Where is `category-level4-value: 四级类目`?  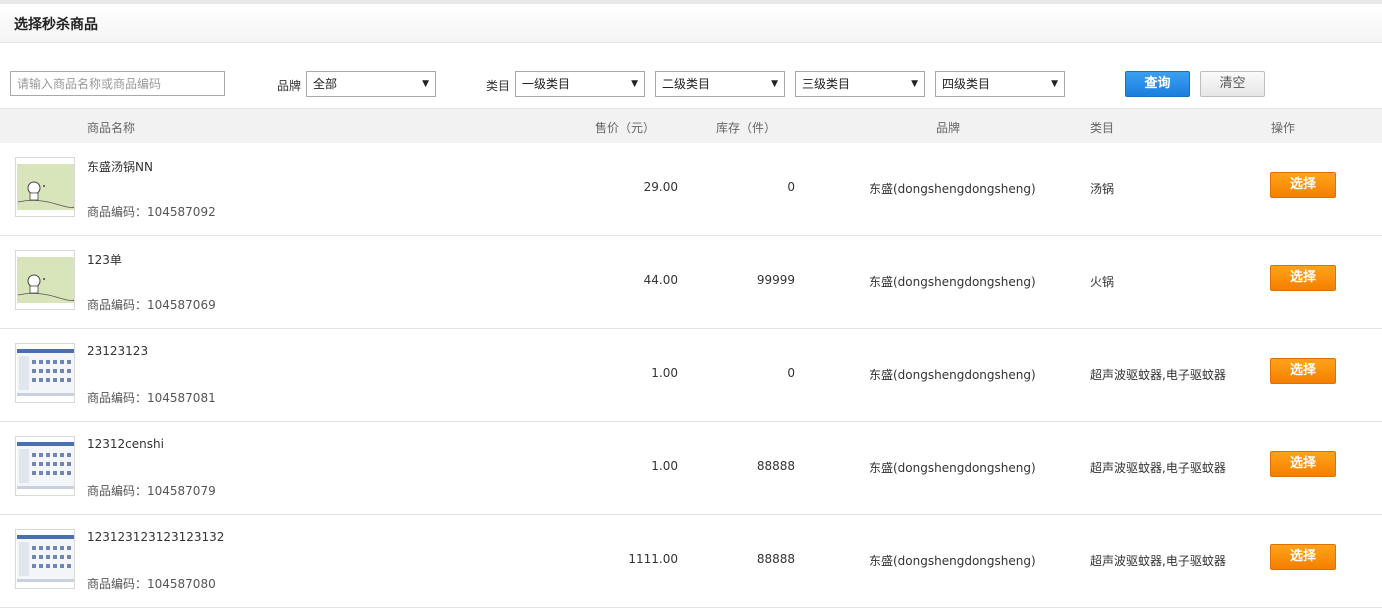 category-level4-value: 四级类目 is located at coordinates (966, 84).